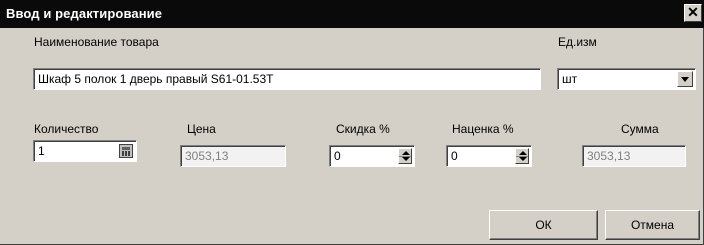 This screenshot has width=704, height=245. What do you see at coordinates (337, 156) in the screenshot?
I see `discount-value: 0` at bounding box center [337, 156].